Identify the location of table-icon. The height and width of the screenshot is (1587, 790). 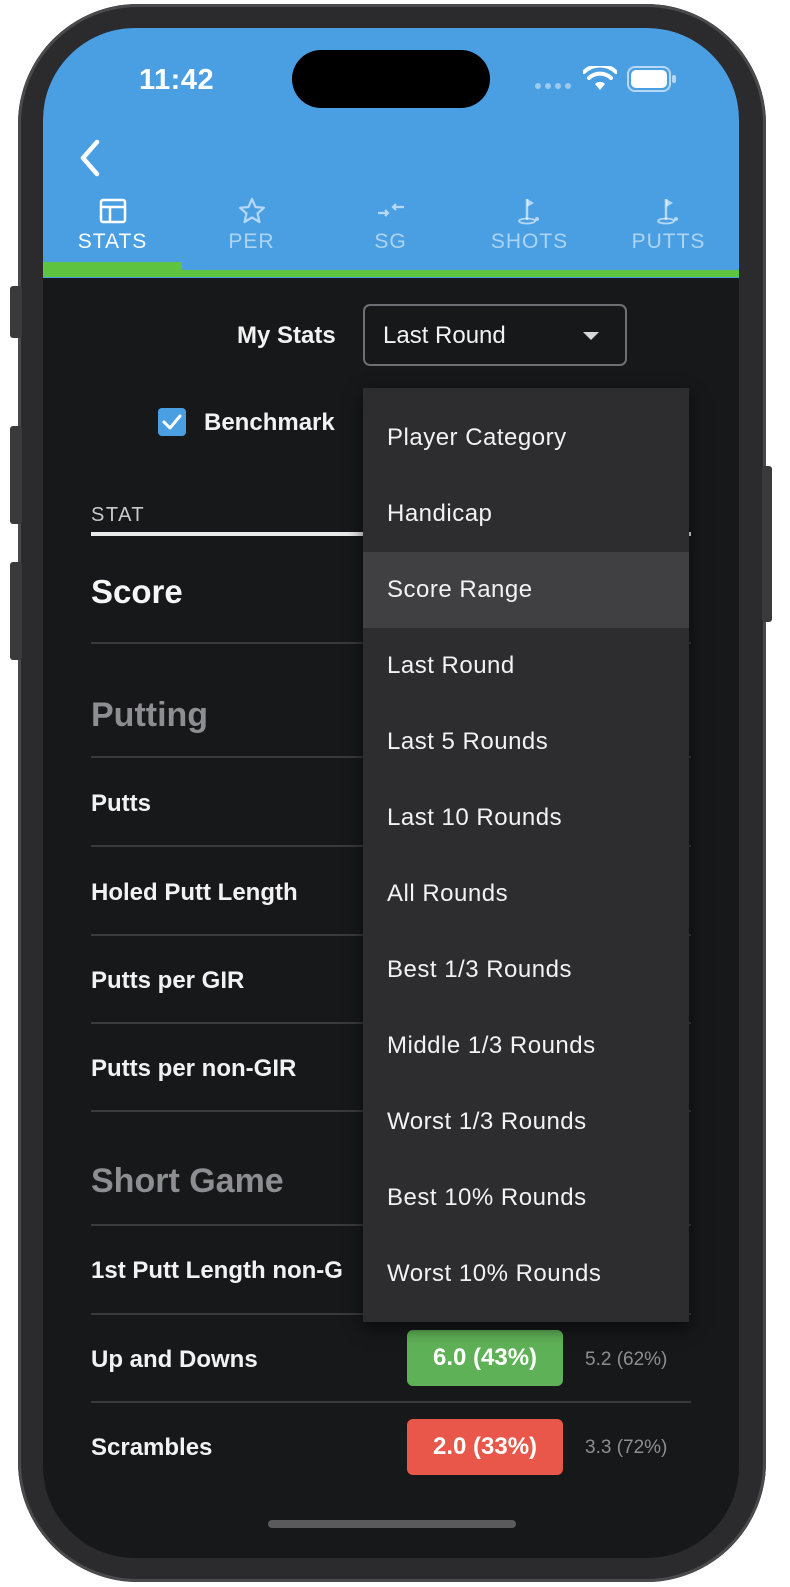
(112, 211).